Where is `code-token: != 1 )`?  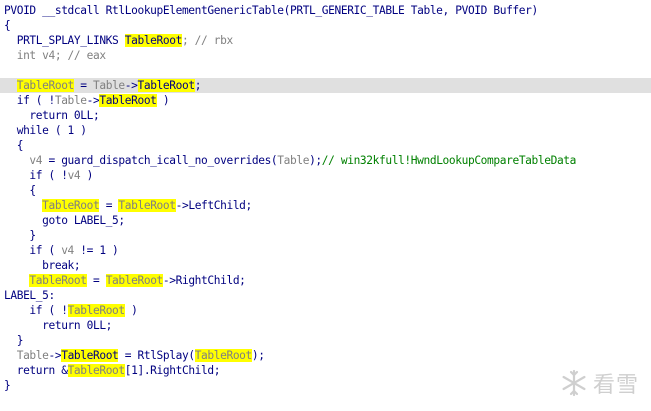 code-token: != 1 ) is located at coordinates (96, 250).